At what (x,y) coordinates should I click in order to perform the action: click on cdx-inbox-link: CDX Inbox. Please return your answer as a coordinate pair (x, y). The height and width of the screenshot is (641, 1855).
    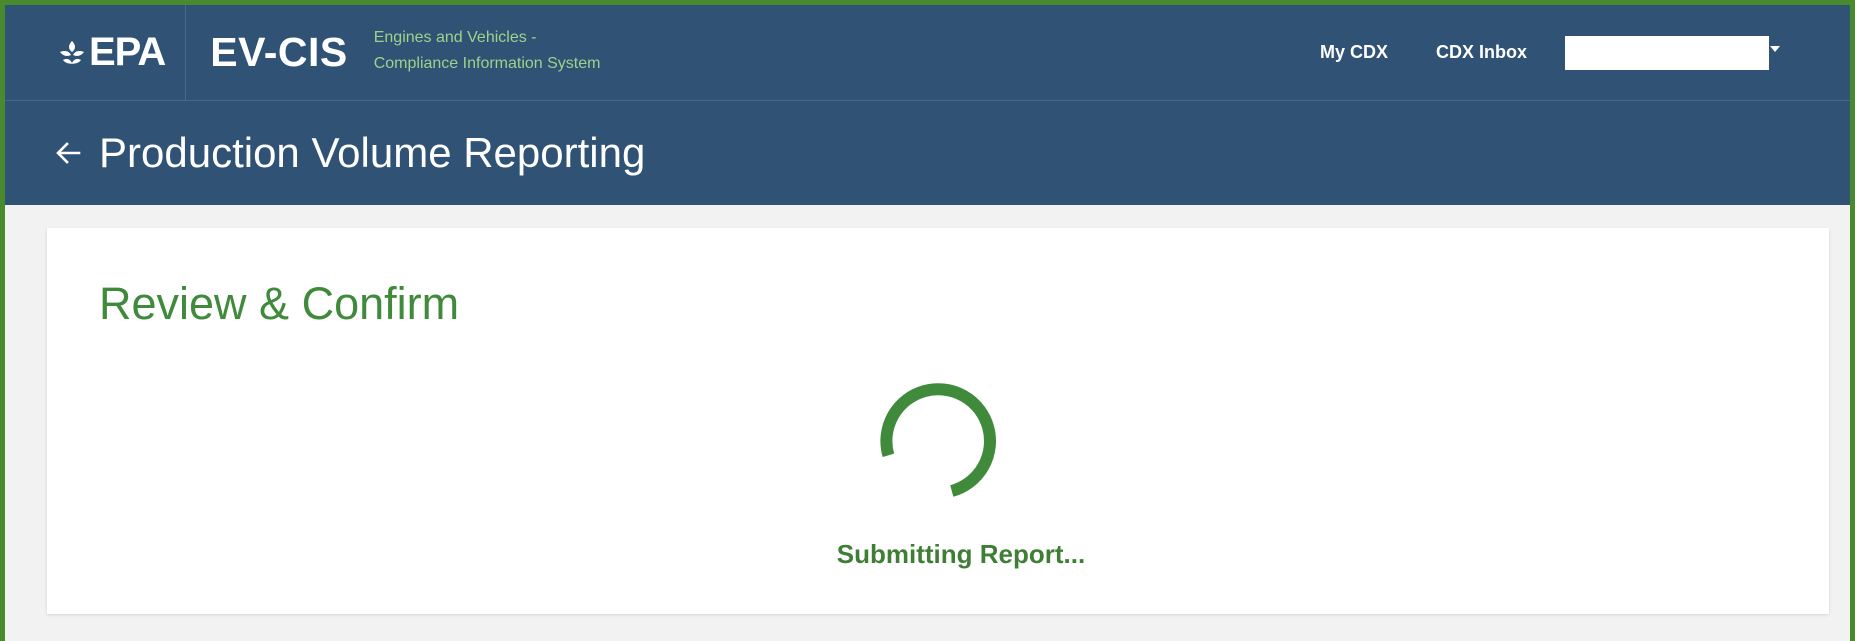
    Looking at the image, I should click on (1481, 52).